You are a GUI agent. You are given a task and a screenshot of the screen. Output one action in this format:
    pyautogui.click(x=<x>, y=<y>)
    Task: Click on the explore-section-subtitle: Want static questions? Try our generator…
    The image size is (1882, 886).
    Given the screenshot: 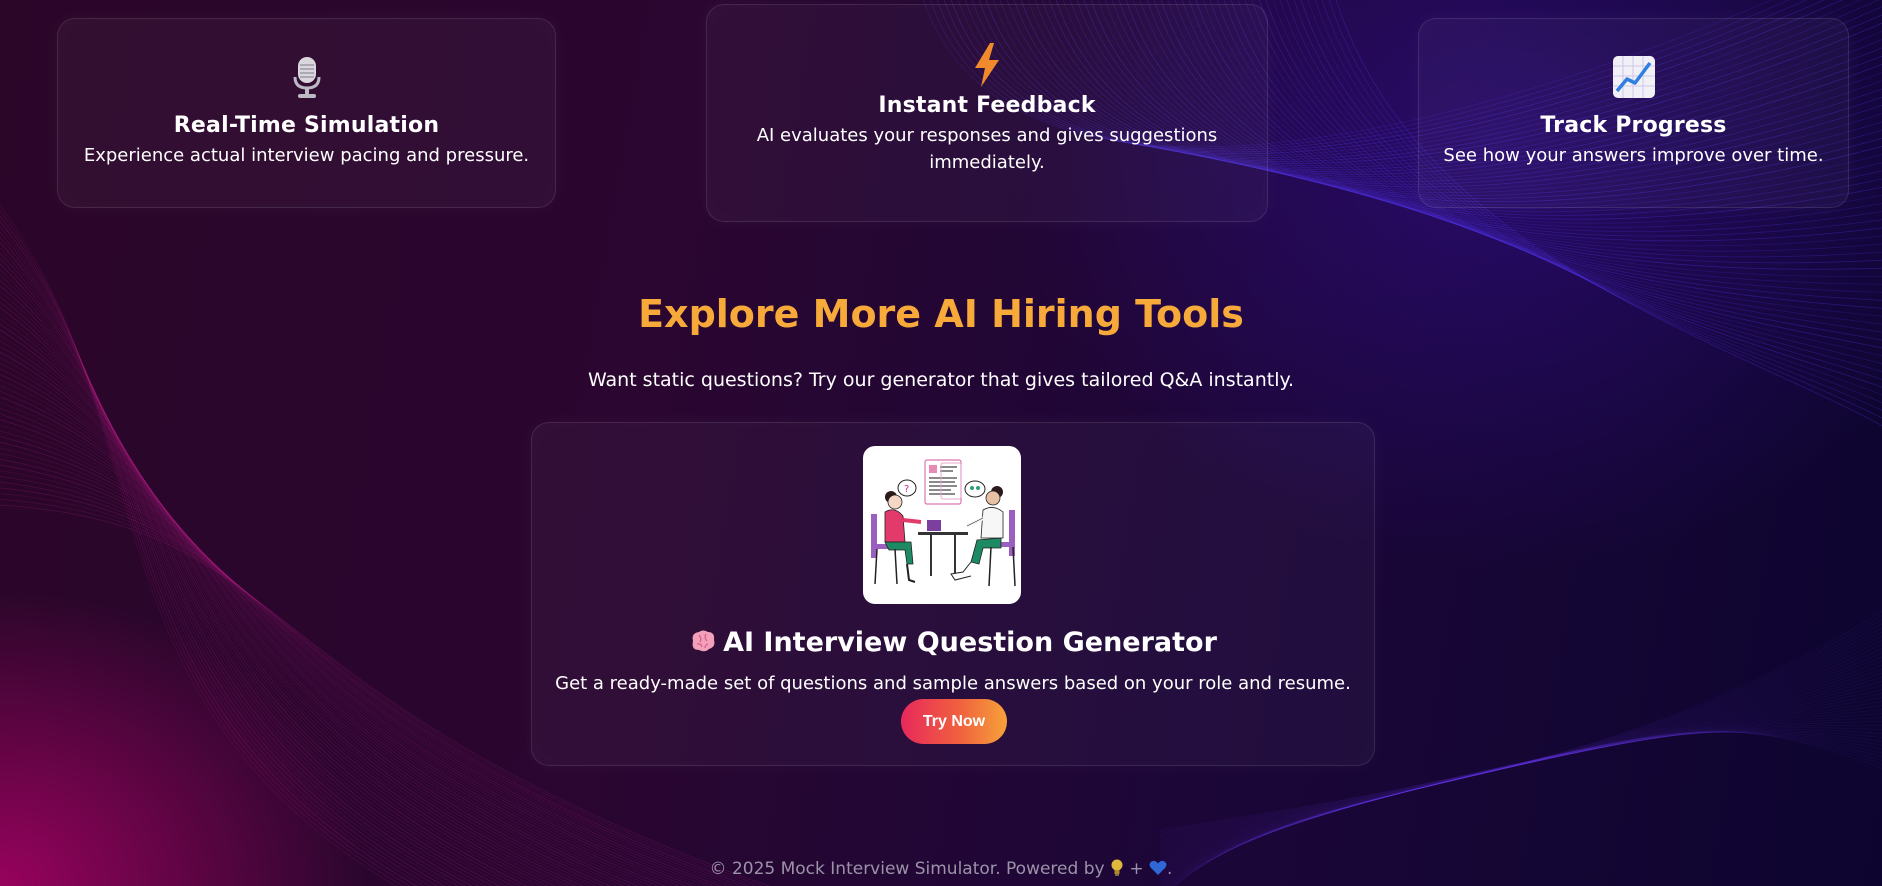 What is the action you would take?
    pyautogui.click(x=941, y=380)
    